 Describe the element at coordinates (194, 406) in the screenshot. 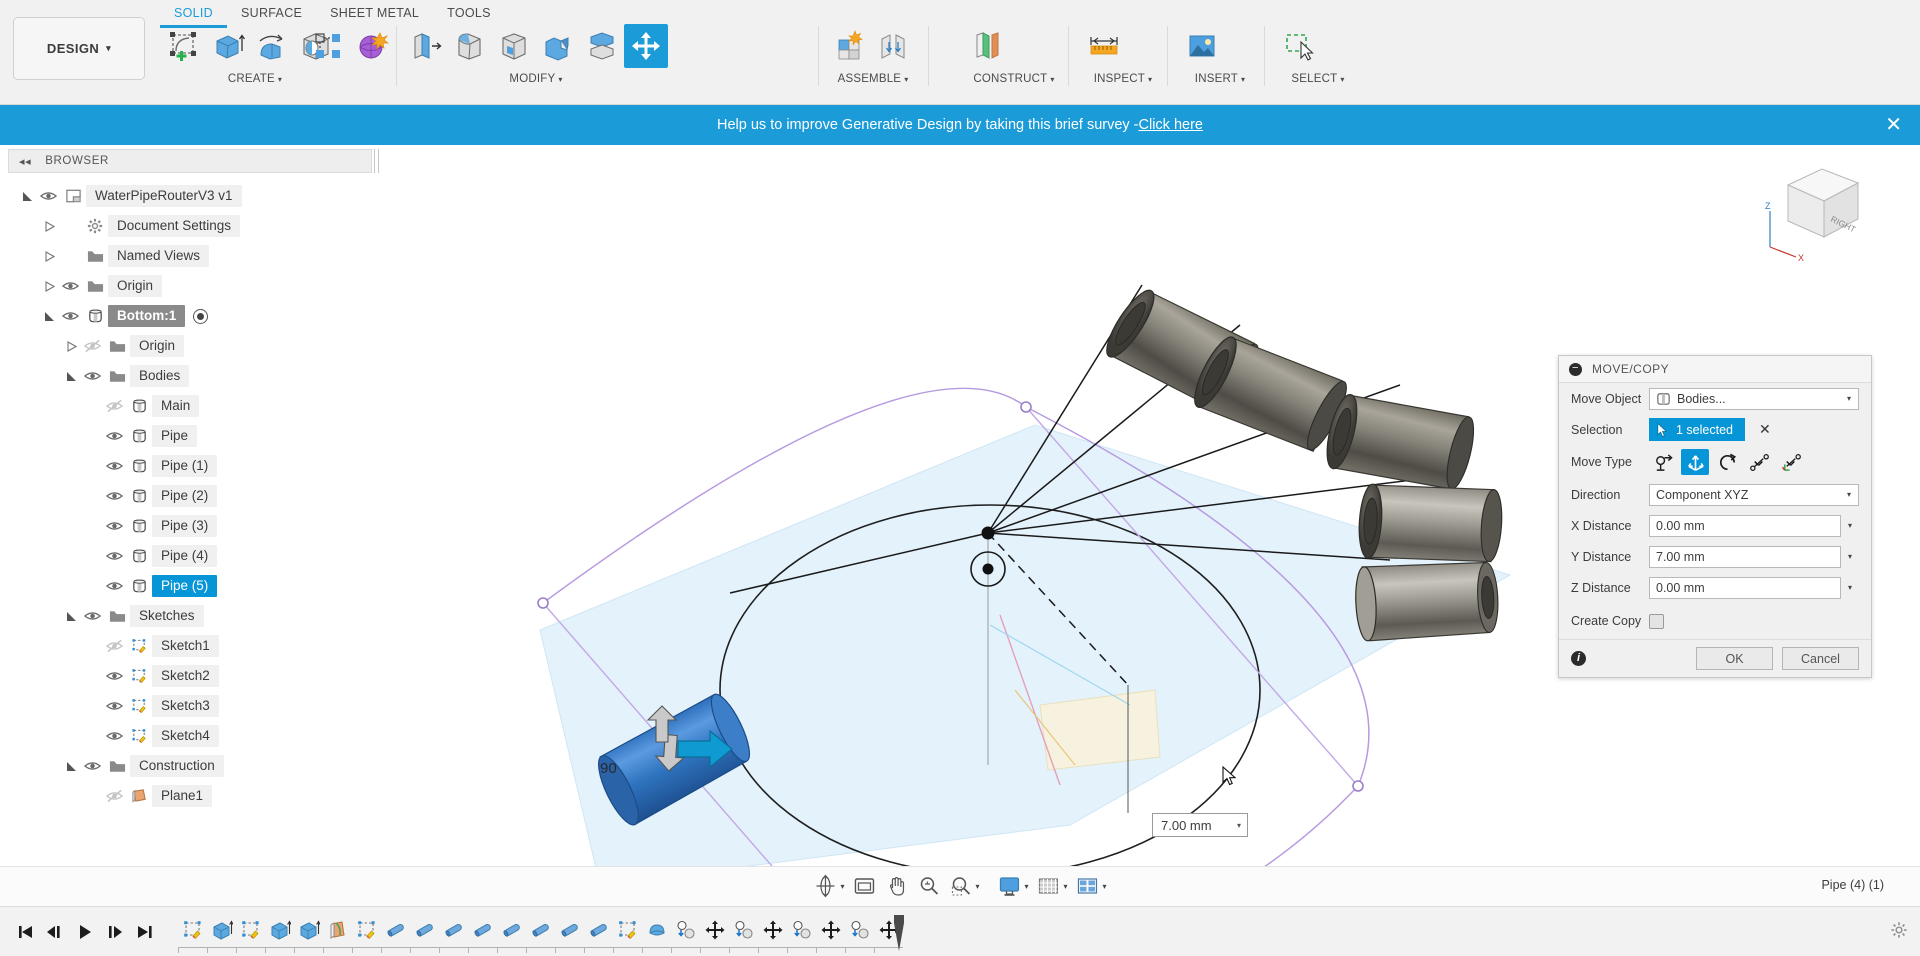

I see `tree-node-main: Main` at that location.